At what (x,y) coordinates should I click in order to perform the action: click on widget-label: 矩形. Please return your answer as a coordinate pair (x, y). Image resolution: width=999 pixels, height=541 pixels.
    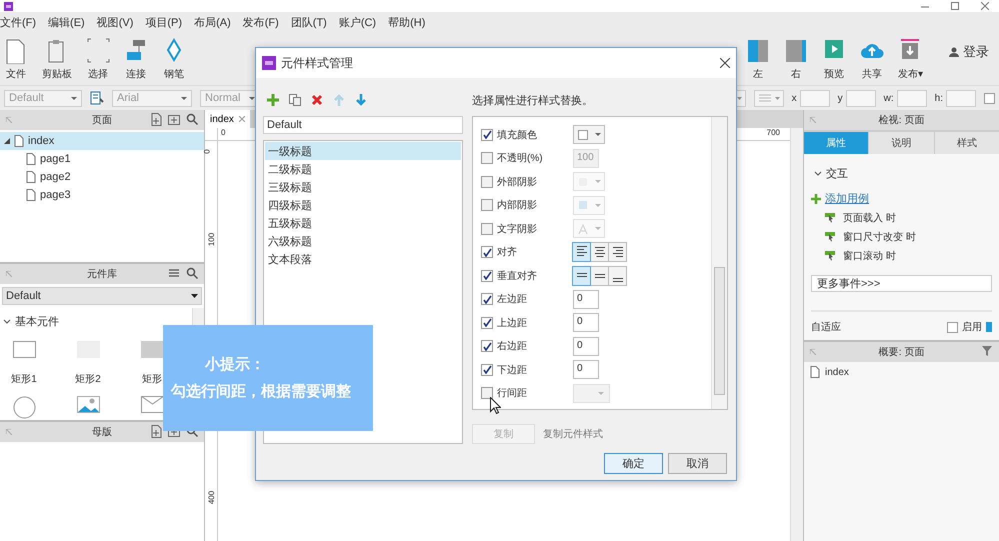
    Looking at the image, I should click on (152, 379).